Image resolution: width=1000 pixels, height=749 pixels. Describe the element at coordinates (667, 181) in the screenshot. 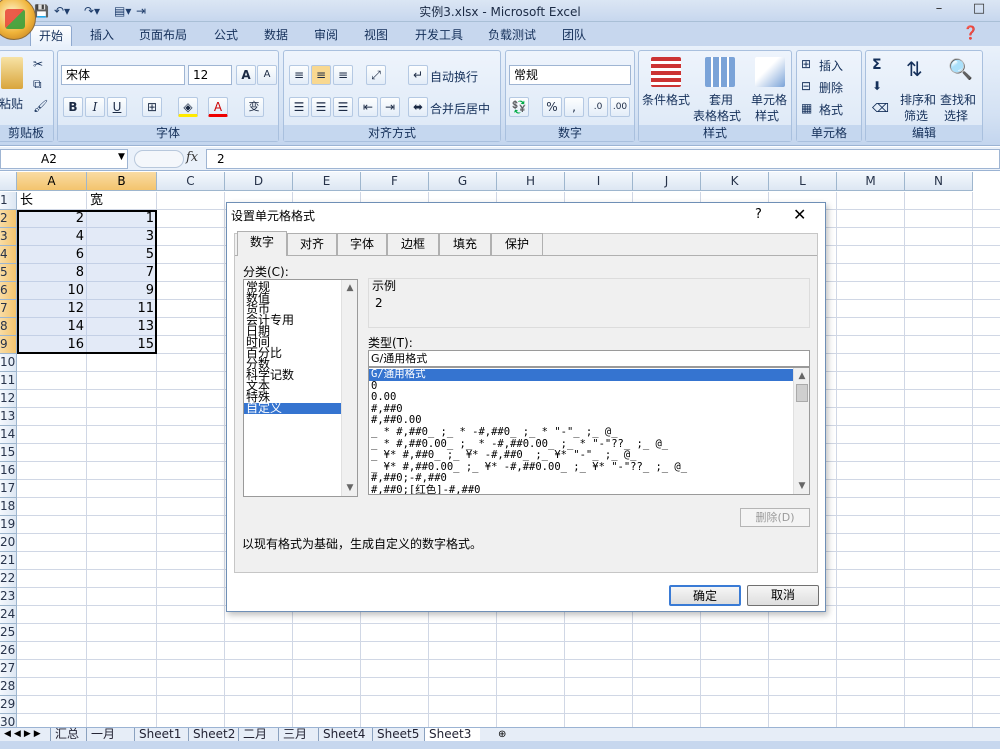

I see `column-header-j: J` at that location.